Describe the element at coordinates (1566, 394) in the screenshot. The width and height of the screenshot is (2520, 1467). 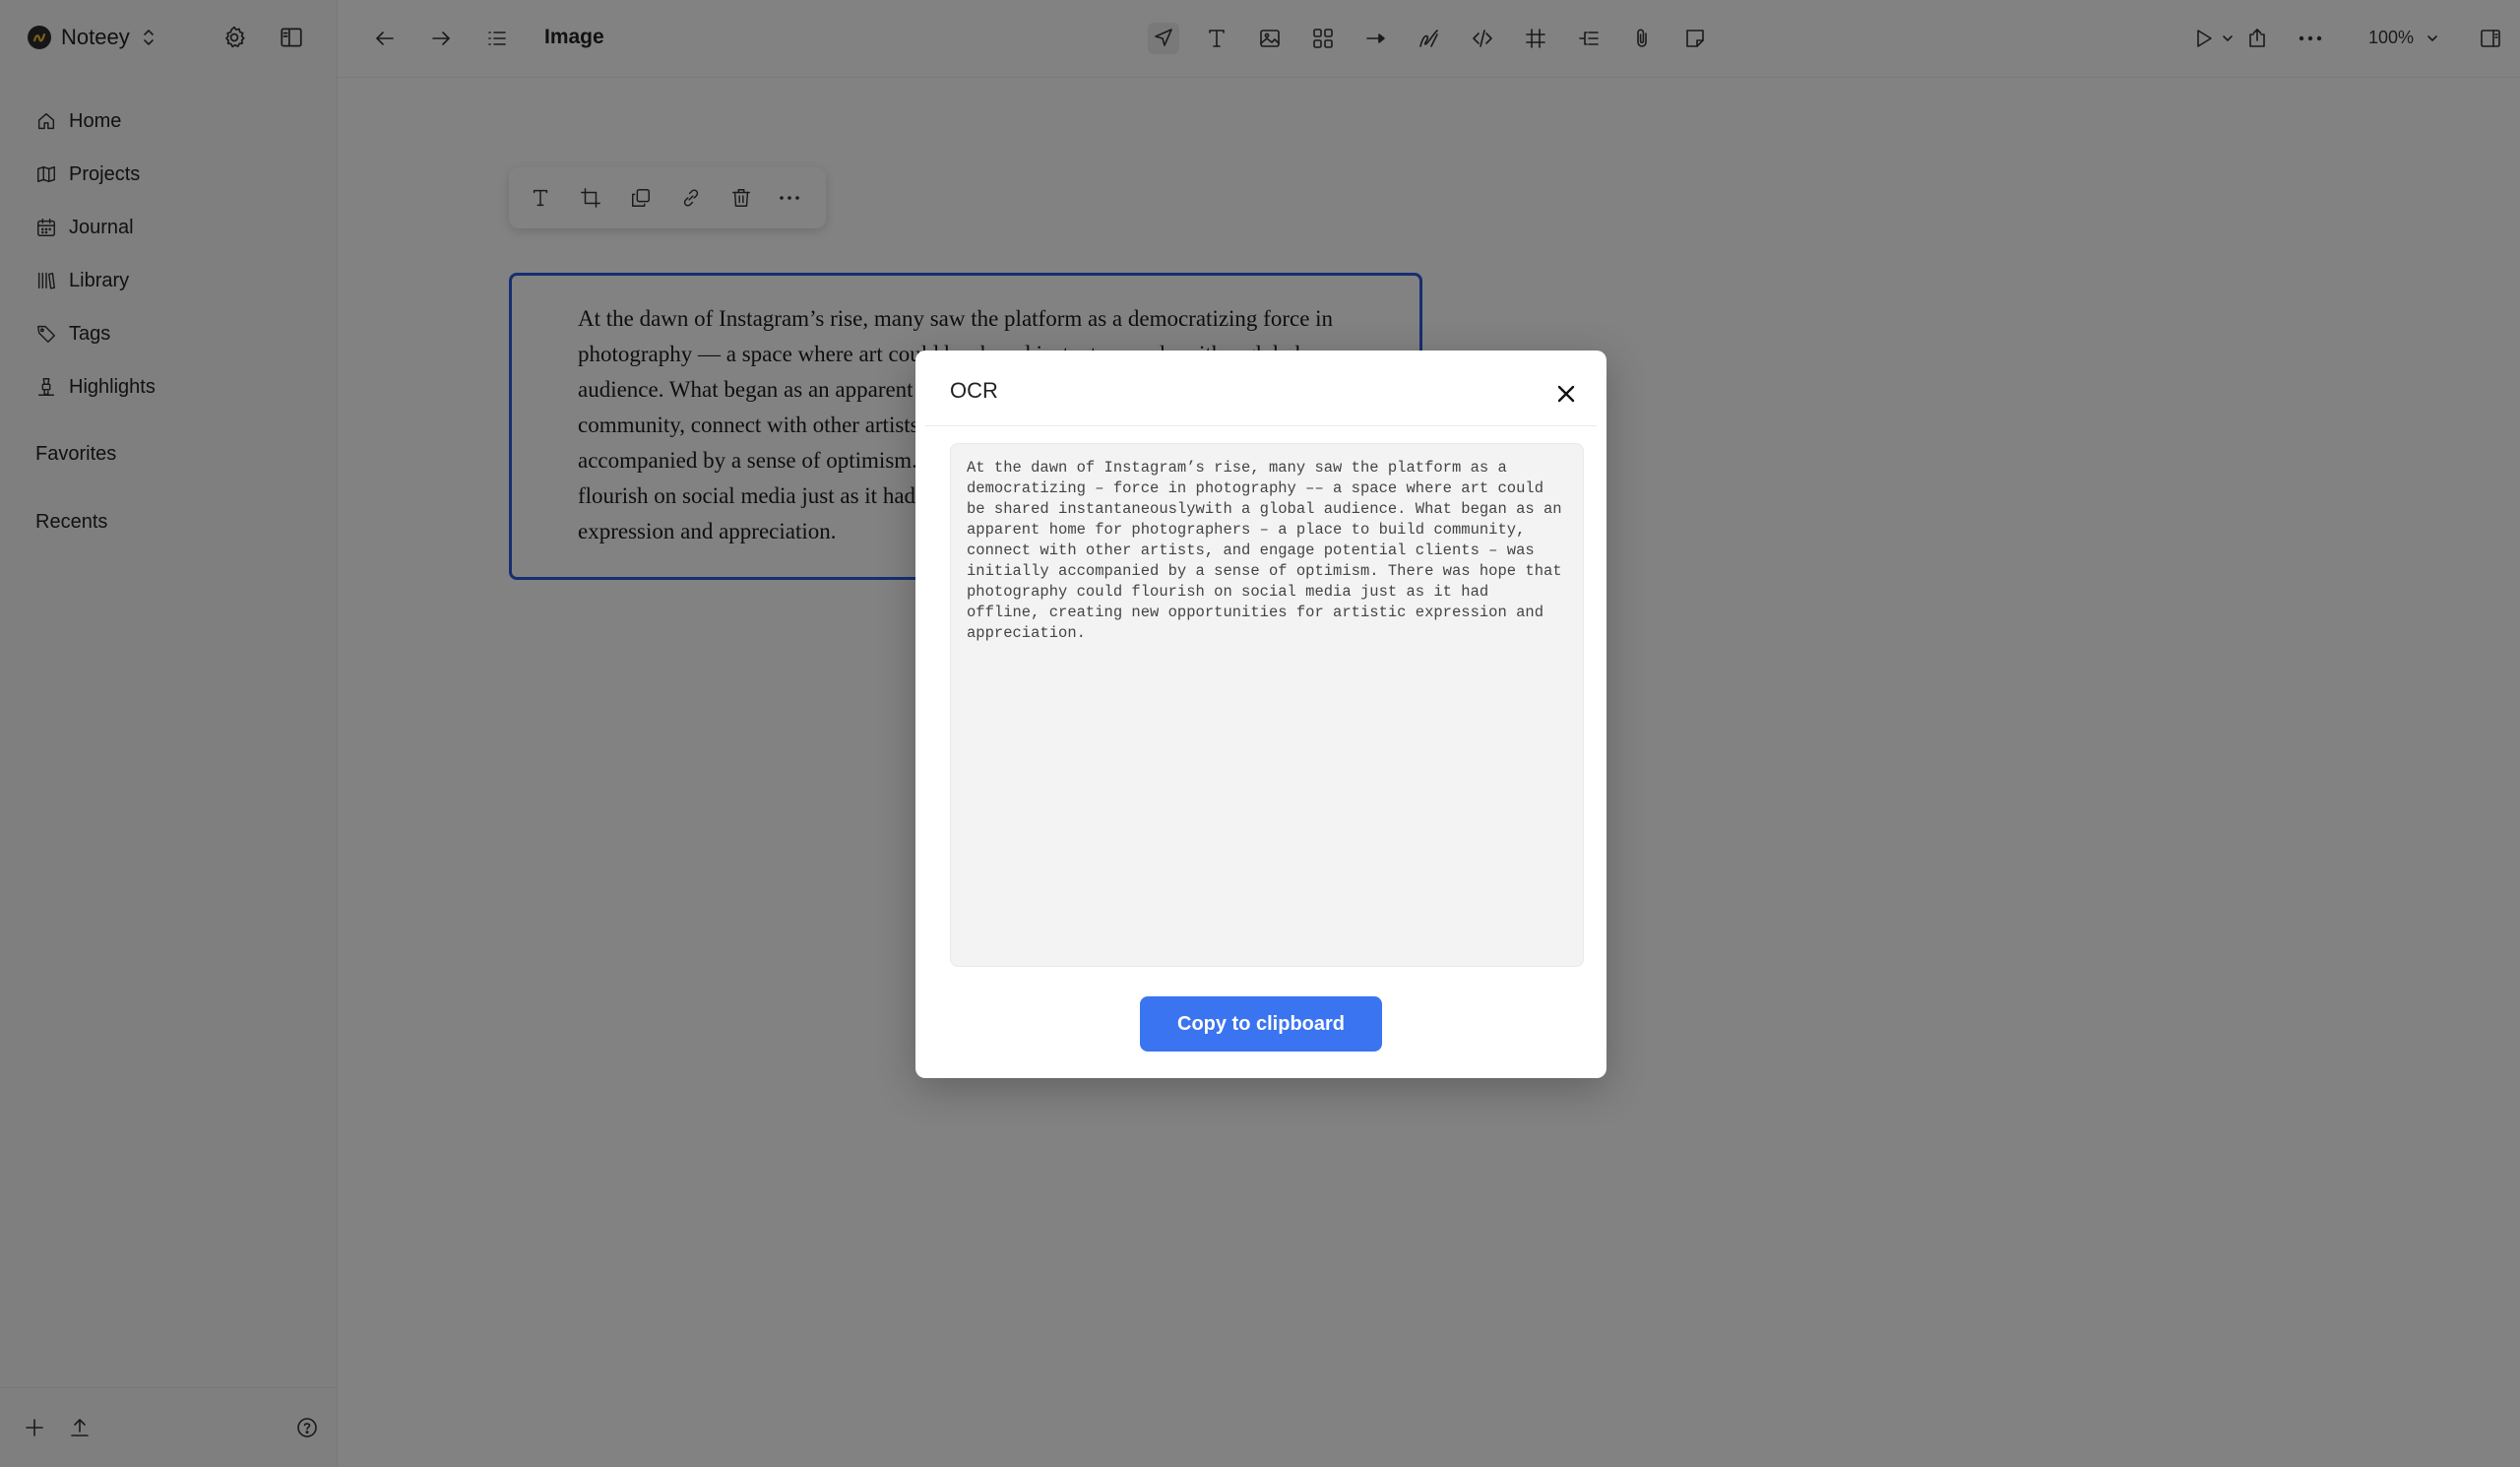
I see `close-icon` at that location.